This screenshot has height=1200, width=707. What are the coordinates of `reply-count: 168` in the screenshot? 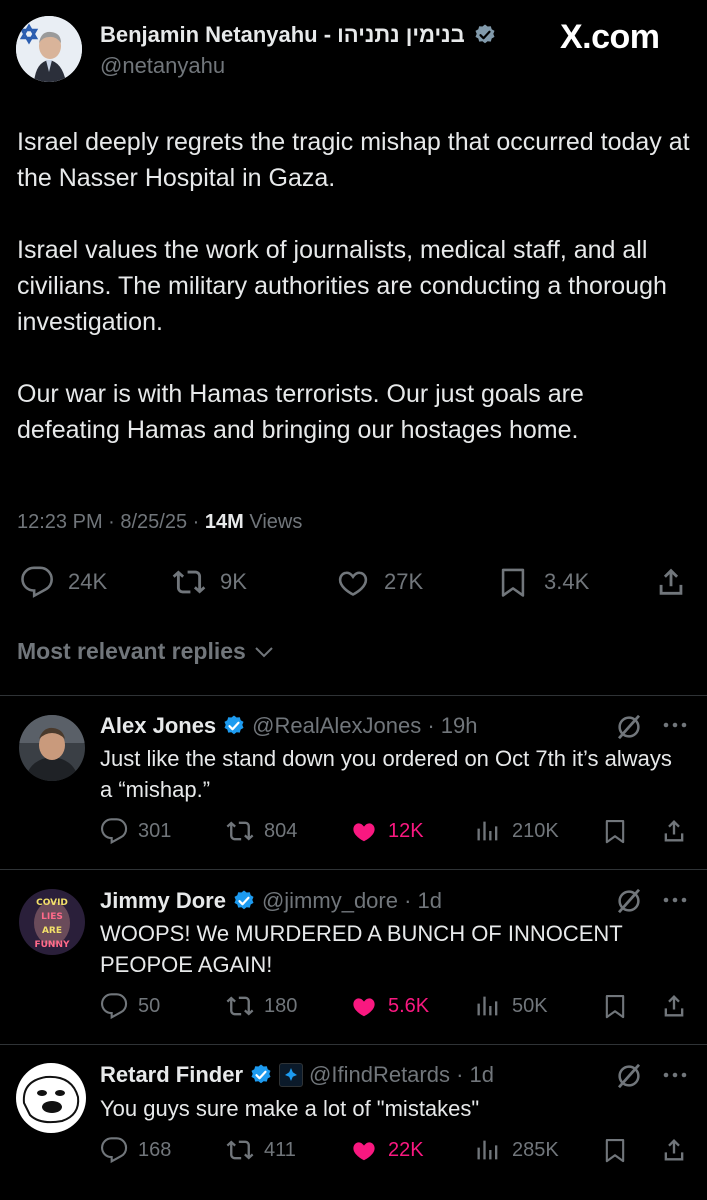 It's located at (155, 1149).